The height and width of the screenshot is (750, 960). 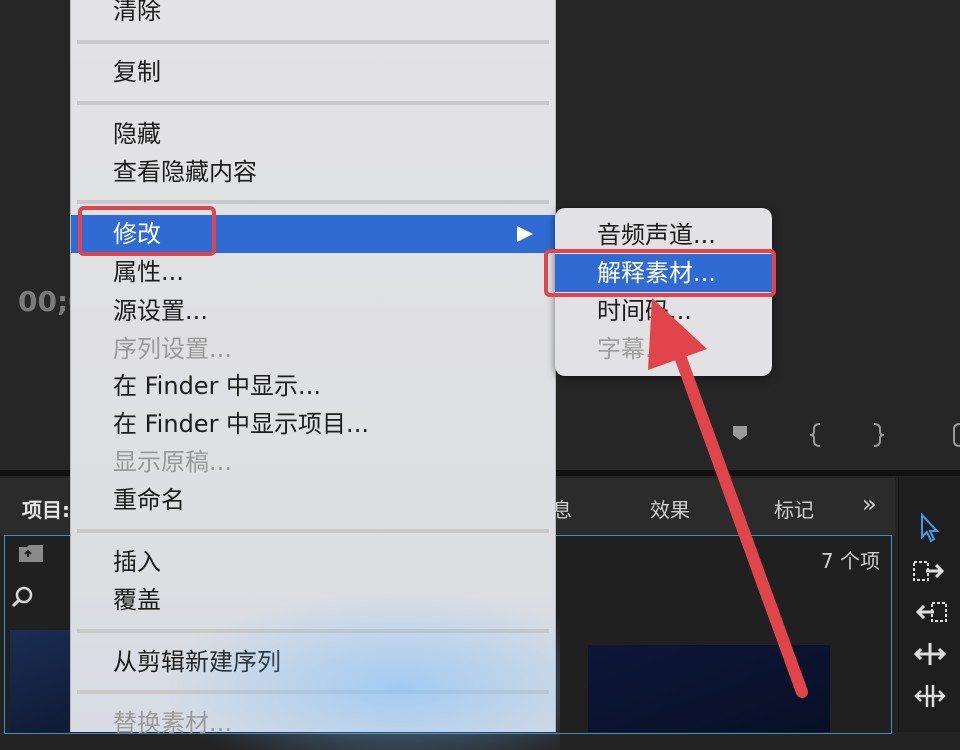 What do you see at coordinates (728, 498) in the screenshot?
I see `annotation-arrow-icon` at bounding box center [728, 498].